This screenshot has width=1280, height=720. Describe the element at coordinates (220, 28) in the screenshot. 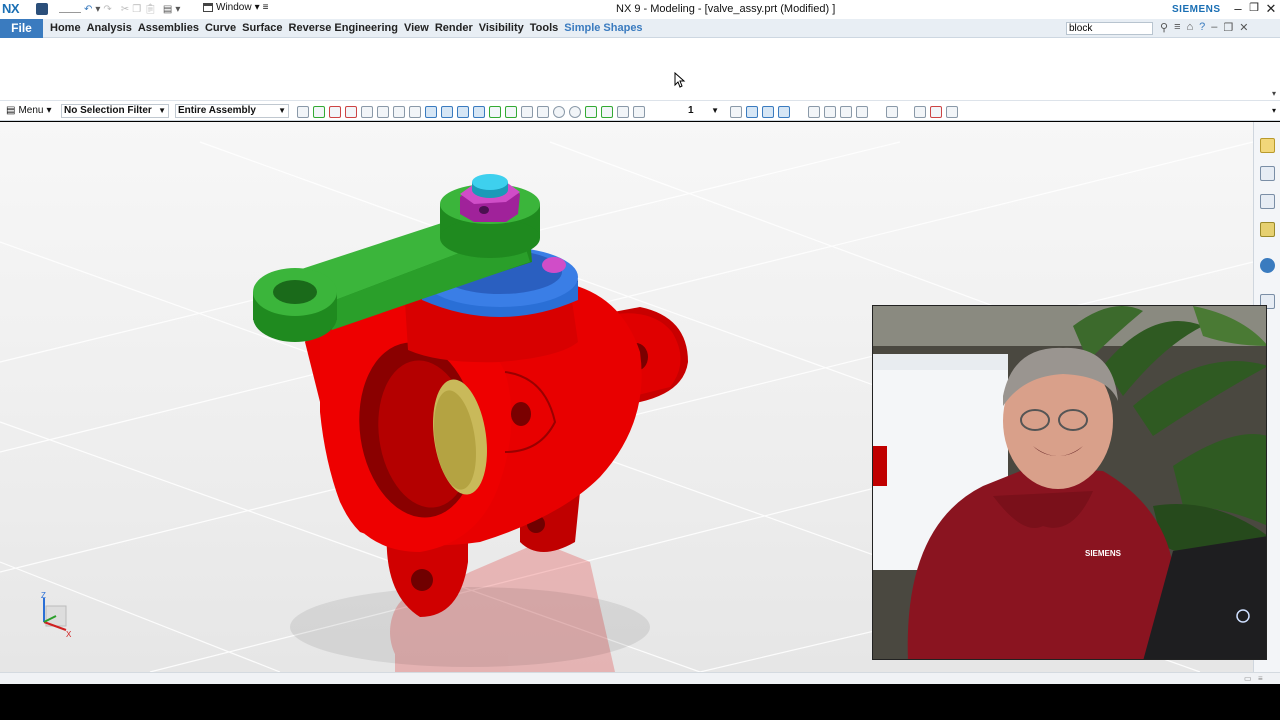

I see `tab-curve: Curve` at that location.